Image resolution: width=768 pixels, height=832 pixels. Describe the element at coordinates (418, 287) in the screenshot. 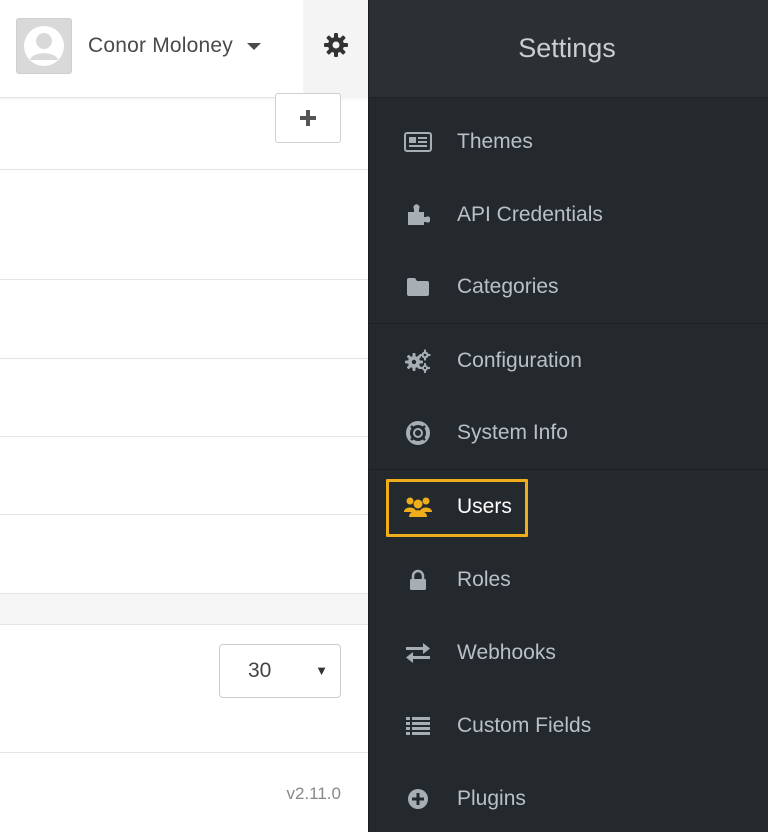

I see `folder-icon` at that location.